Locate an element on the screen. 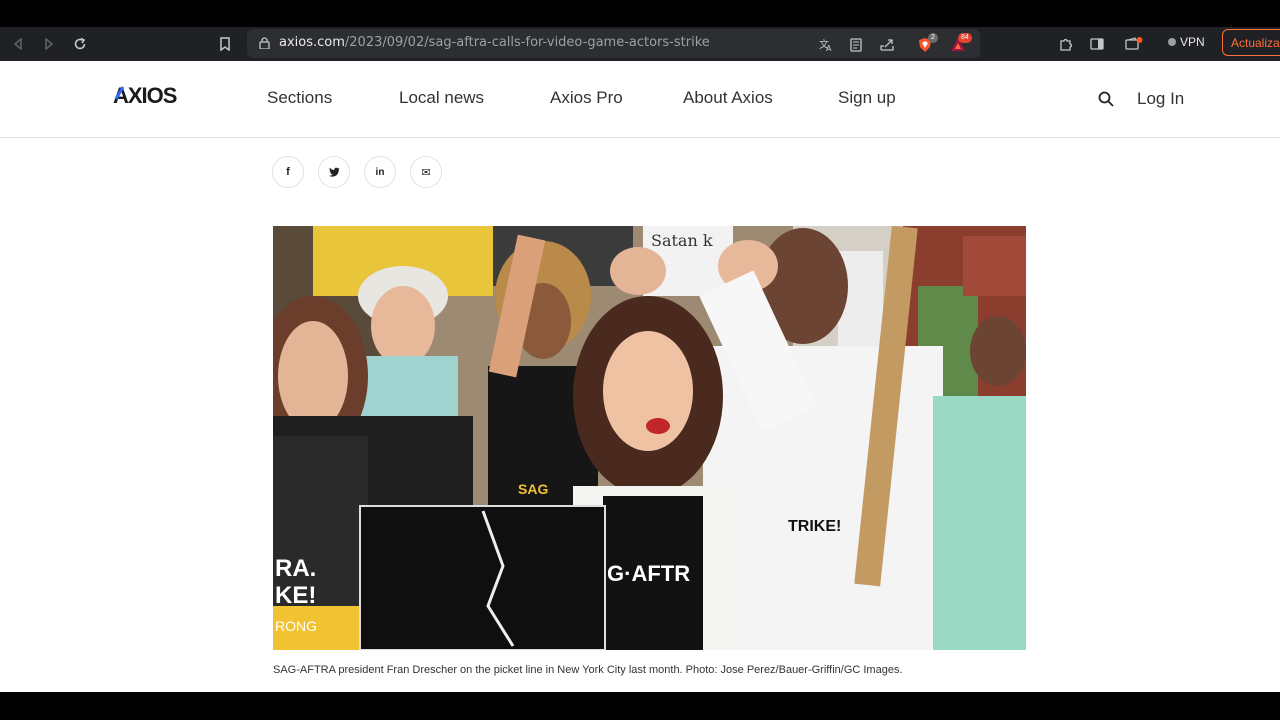 The height and width of the screenshot is (720, 1280). vpn-button: VPN is located at coordinates (1186, 42).